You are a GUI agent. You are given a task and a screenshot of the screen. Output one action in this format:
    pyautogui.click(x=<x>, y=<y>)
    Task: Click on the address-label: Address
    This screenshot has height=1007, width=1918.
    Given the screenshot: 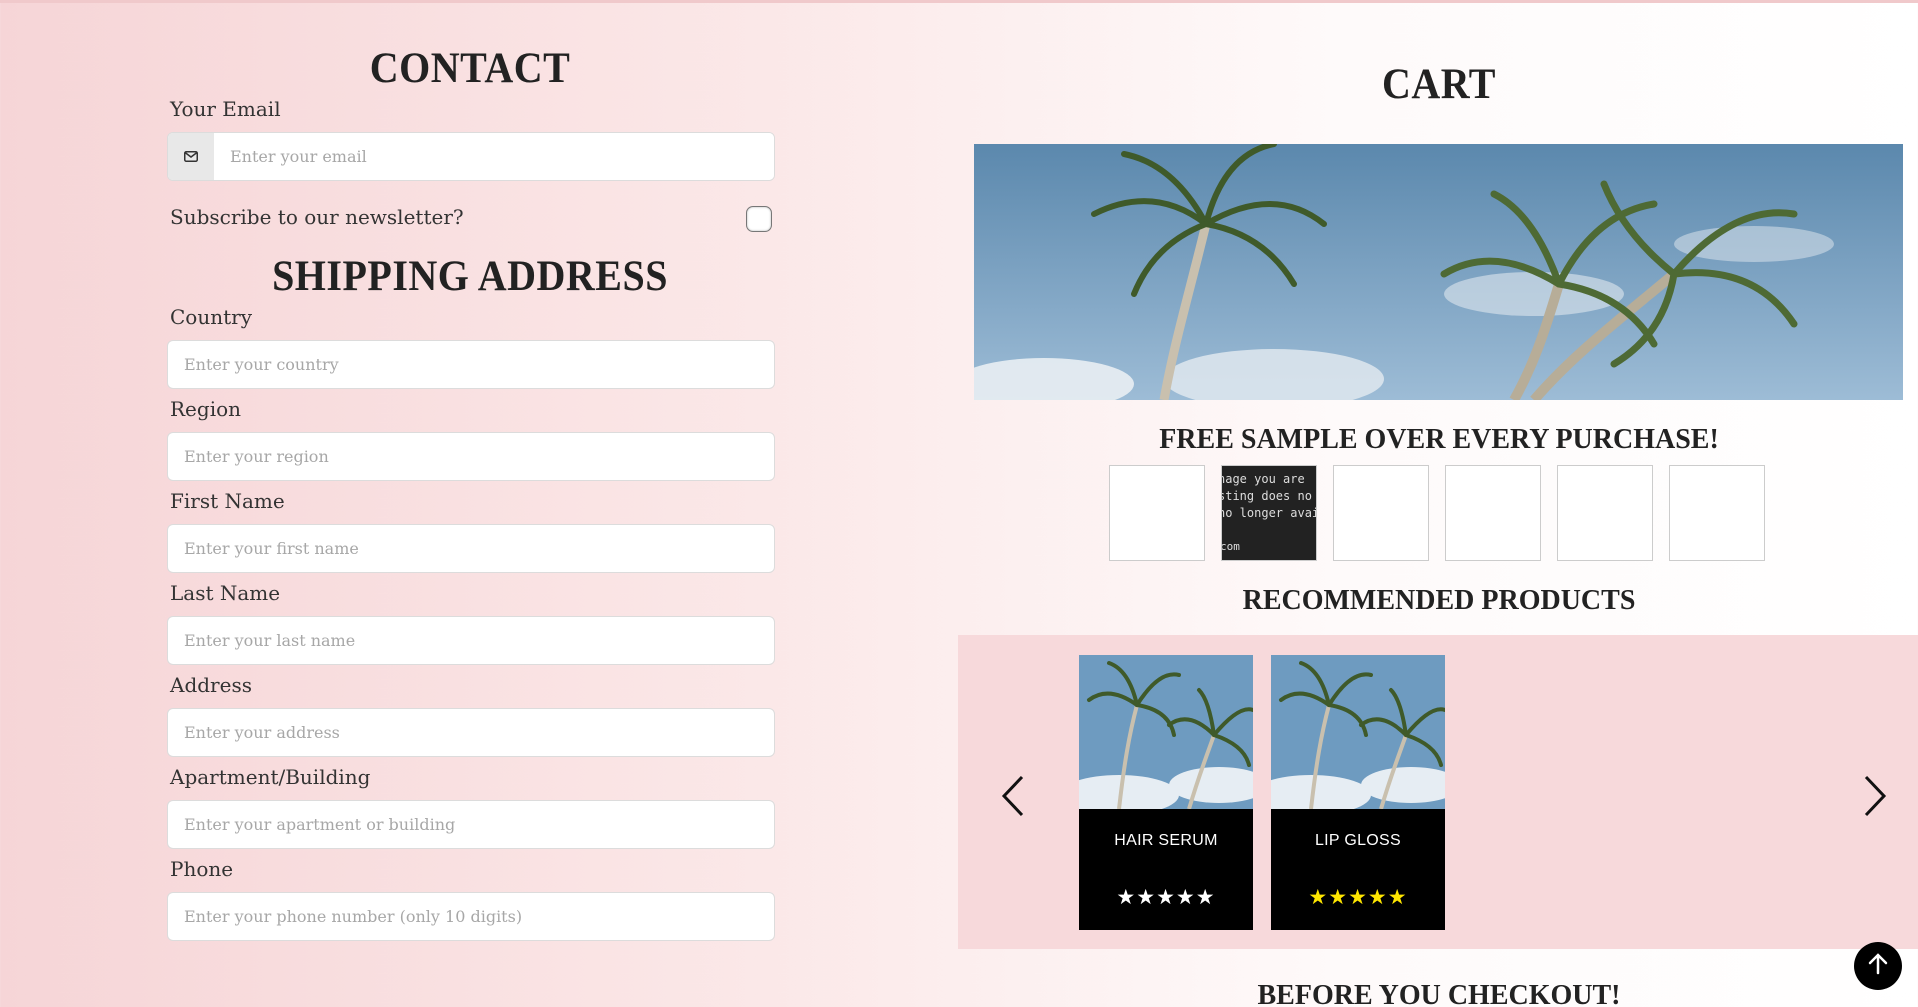 What is the action you would take?
    pyautogui.click(x=211, y=685)
    